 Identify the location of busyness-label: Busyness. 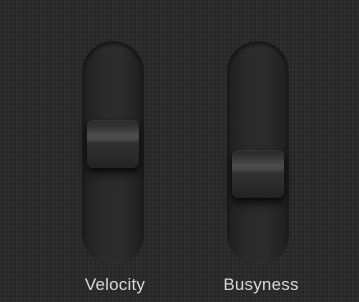
(261, 284).